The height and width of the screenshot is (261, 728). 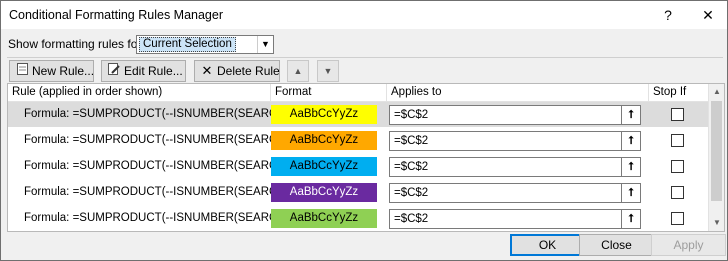 What do you see at coordinates (616, 245) in the screenshot?
I see `close-button: Close` at bounding box center [616, 245].